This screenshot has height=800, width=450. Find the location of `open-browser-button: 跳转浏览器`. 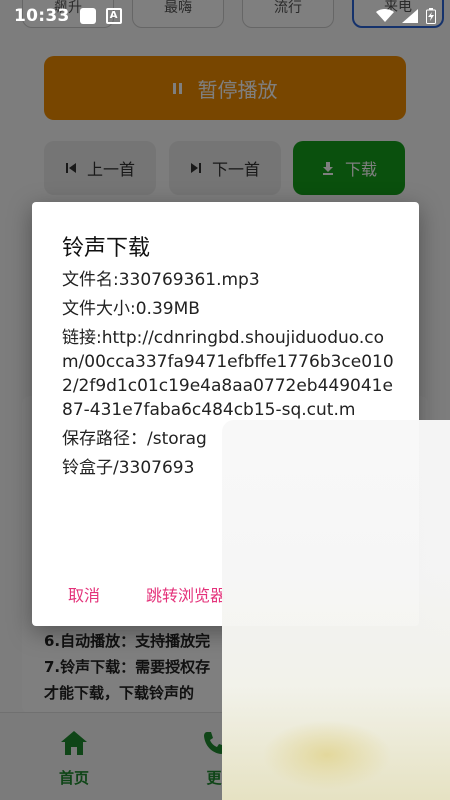

open-browser-button: 跳转浏览器 is located at coordinates (186, 594).